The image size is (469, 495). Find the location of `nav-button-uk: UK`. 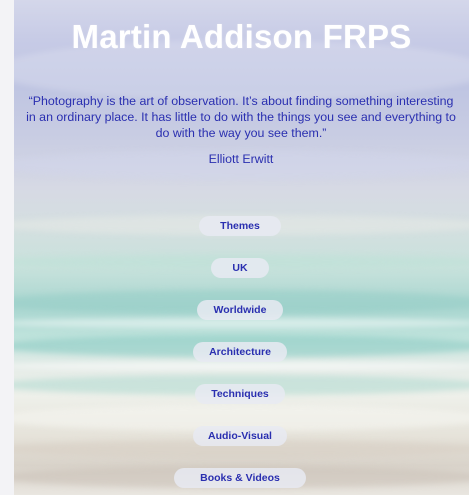

nav-button-uk: UK is located at coordinates (240, 268).